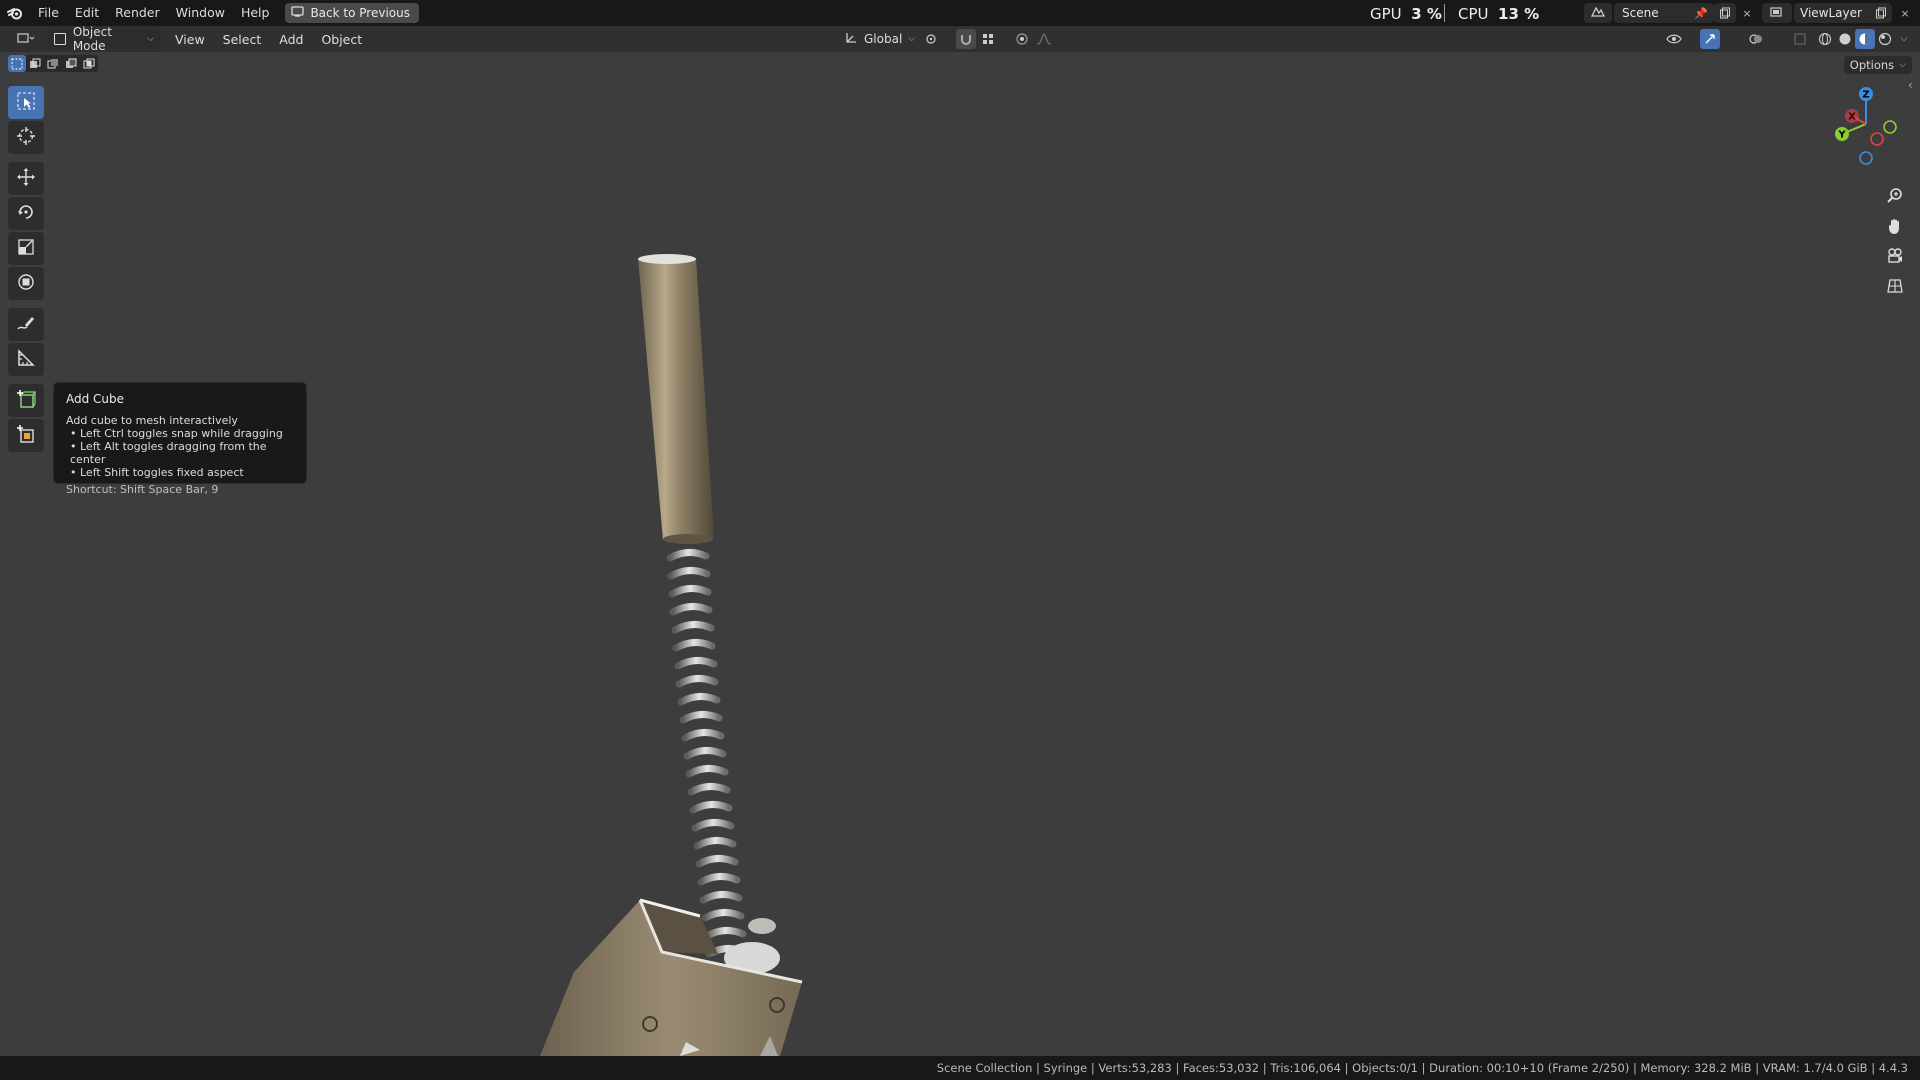  What do you see at coordinates (1877, 139) in the screenshot?
I see `gizmo-neg-x-axis` at bounding box center [1877, 139].